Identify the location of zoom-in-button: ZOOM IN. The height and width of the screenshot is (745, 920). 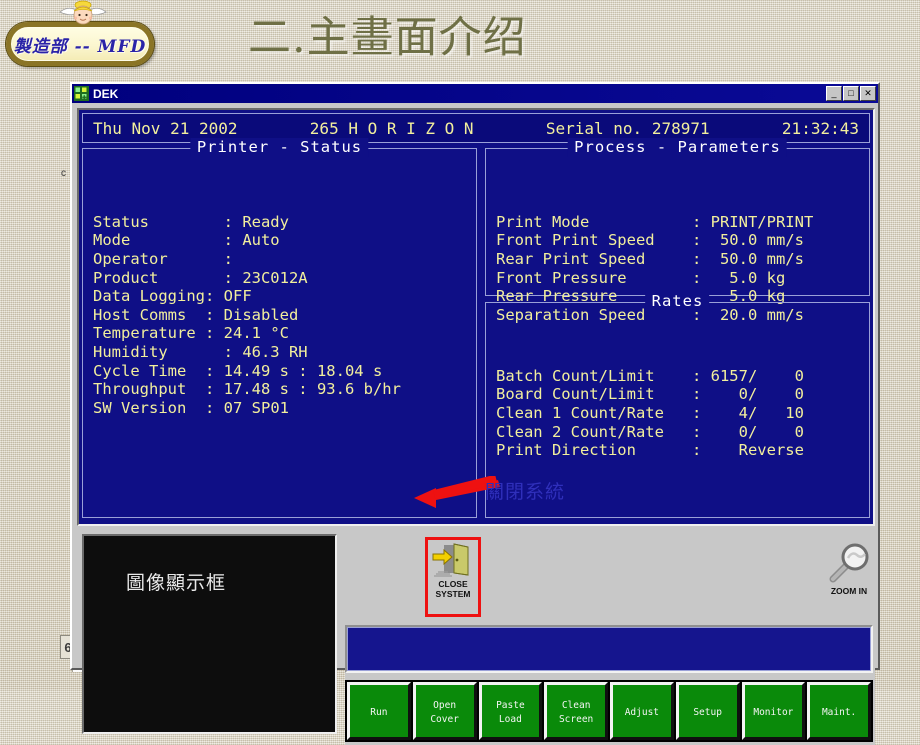
(849, 580).